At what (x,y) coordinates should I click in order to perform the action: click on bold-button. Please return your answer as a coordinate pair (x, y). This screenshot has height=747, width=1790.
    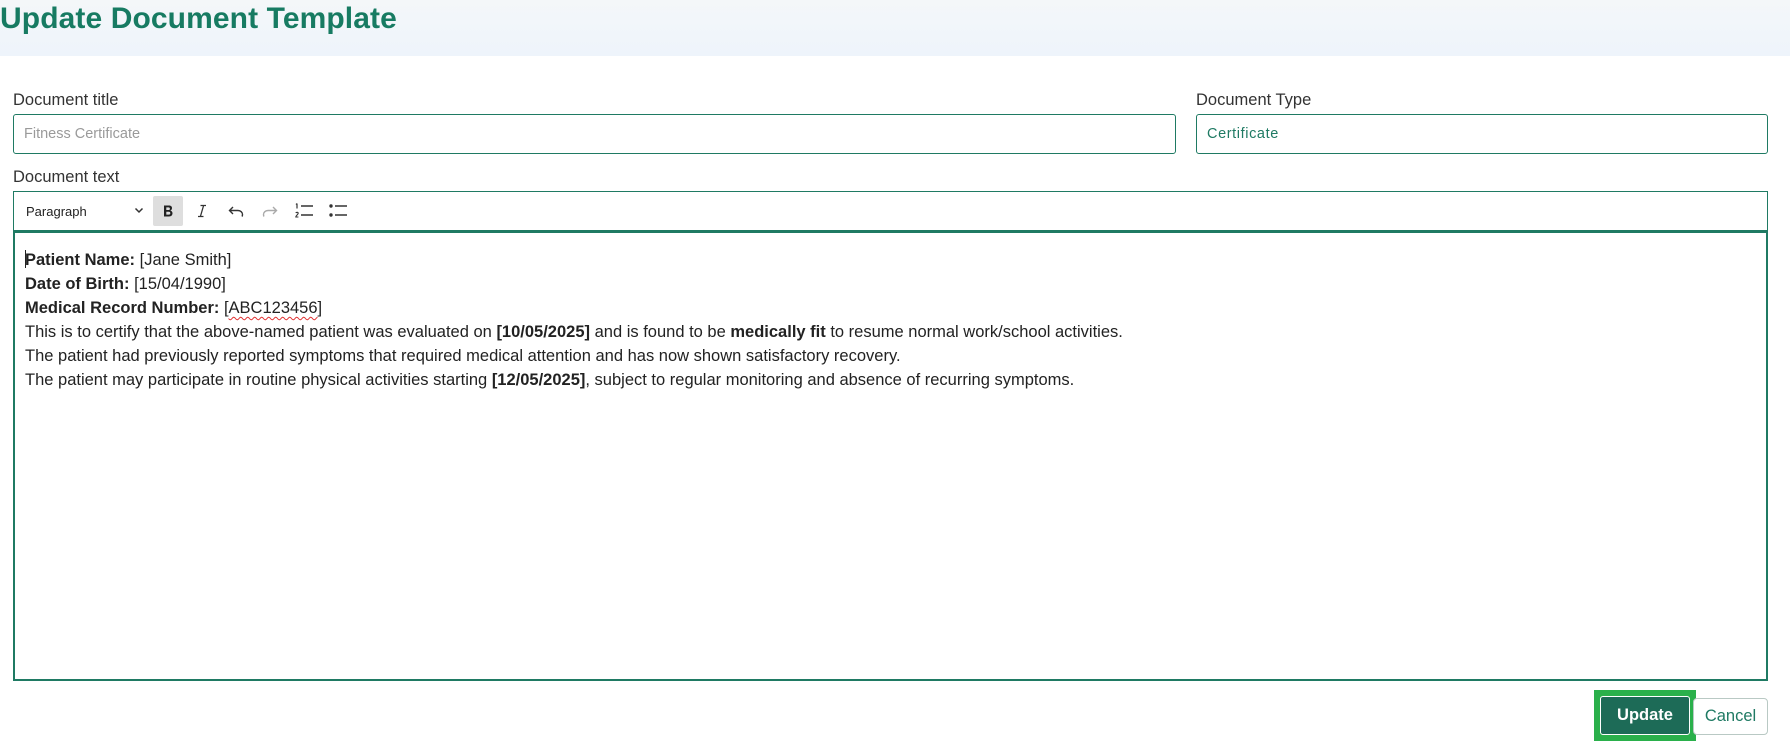
    Looking at the image, I should click on (168, 211).